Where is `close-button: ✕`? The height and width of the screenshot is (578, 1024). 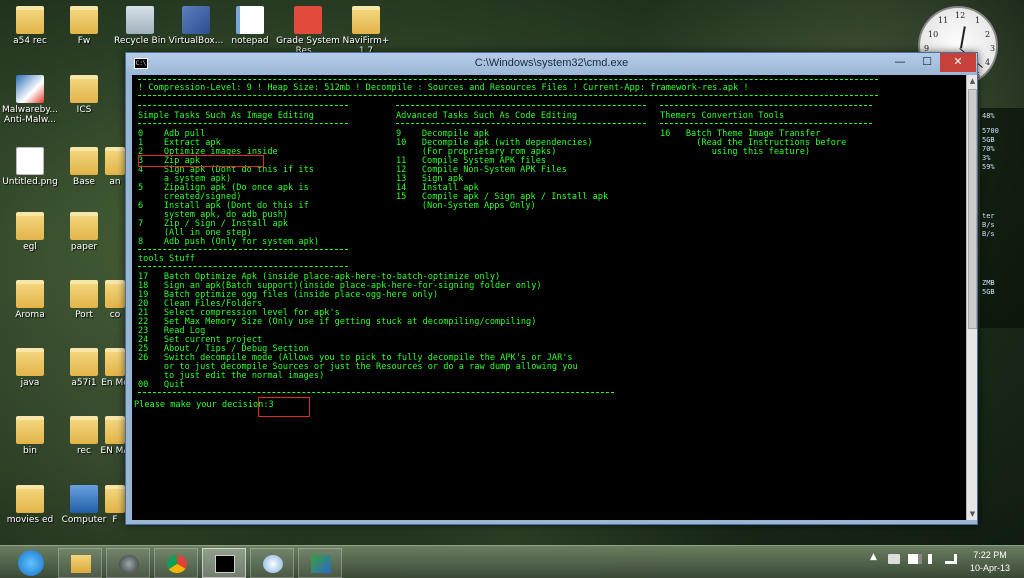 close-button: ✕ is located at coordinates (958, 62).